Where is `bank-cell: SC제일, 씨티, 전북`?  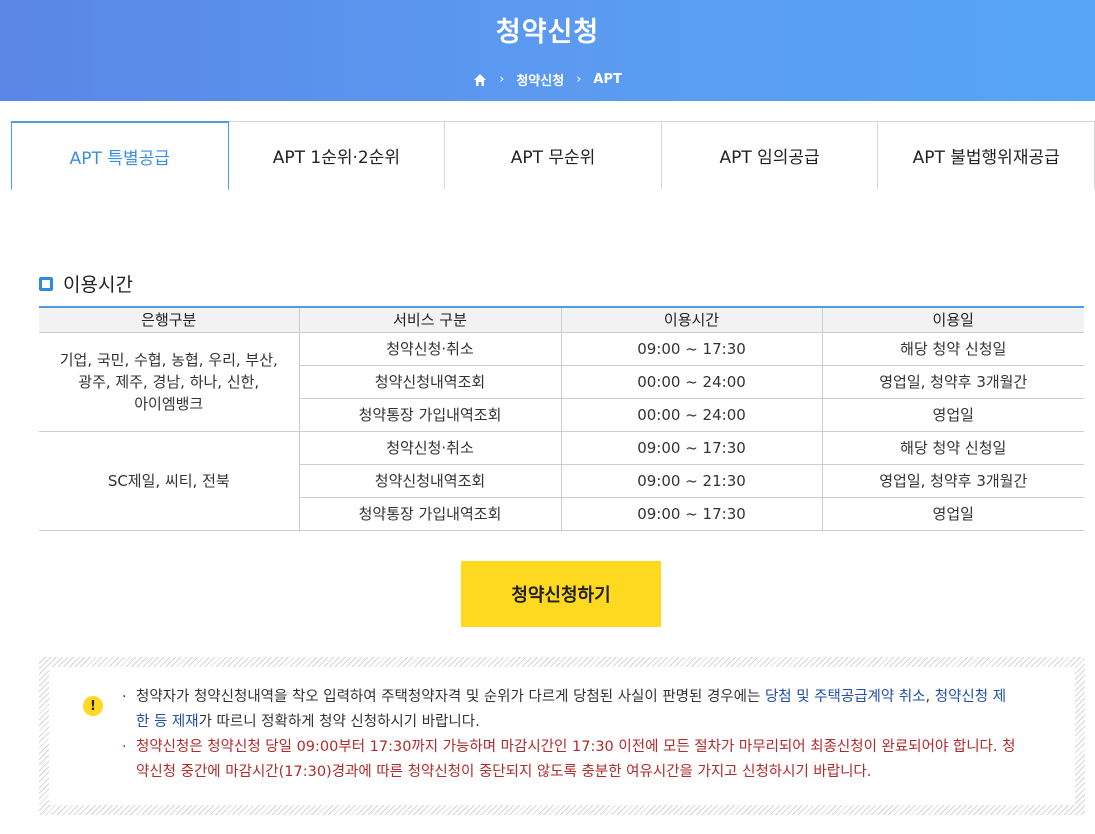
bank-cell: SC제일, 씨티, 전북 is located at coordinates (169, 481).